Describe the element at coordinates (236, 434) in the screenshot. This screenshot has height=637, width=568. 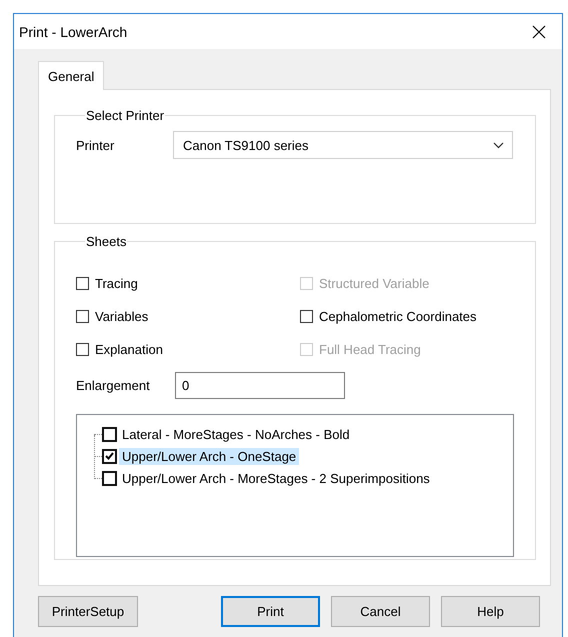
I see `tree-item: Lateral - MoreStages - NoArches - Bold` at that location.